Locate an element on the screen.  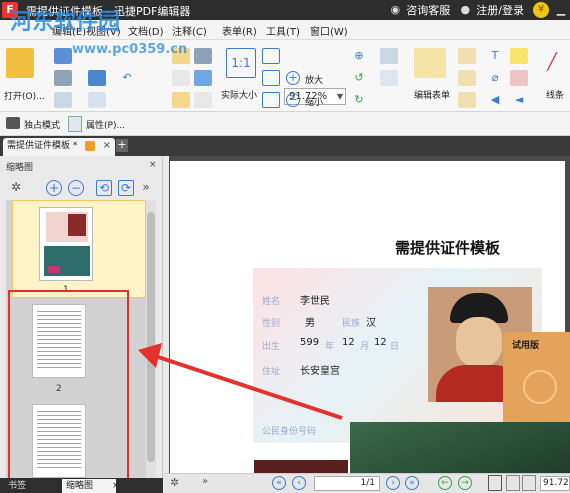
zoom-out-label: 缩小 is located at coordinates (314, 101).